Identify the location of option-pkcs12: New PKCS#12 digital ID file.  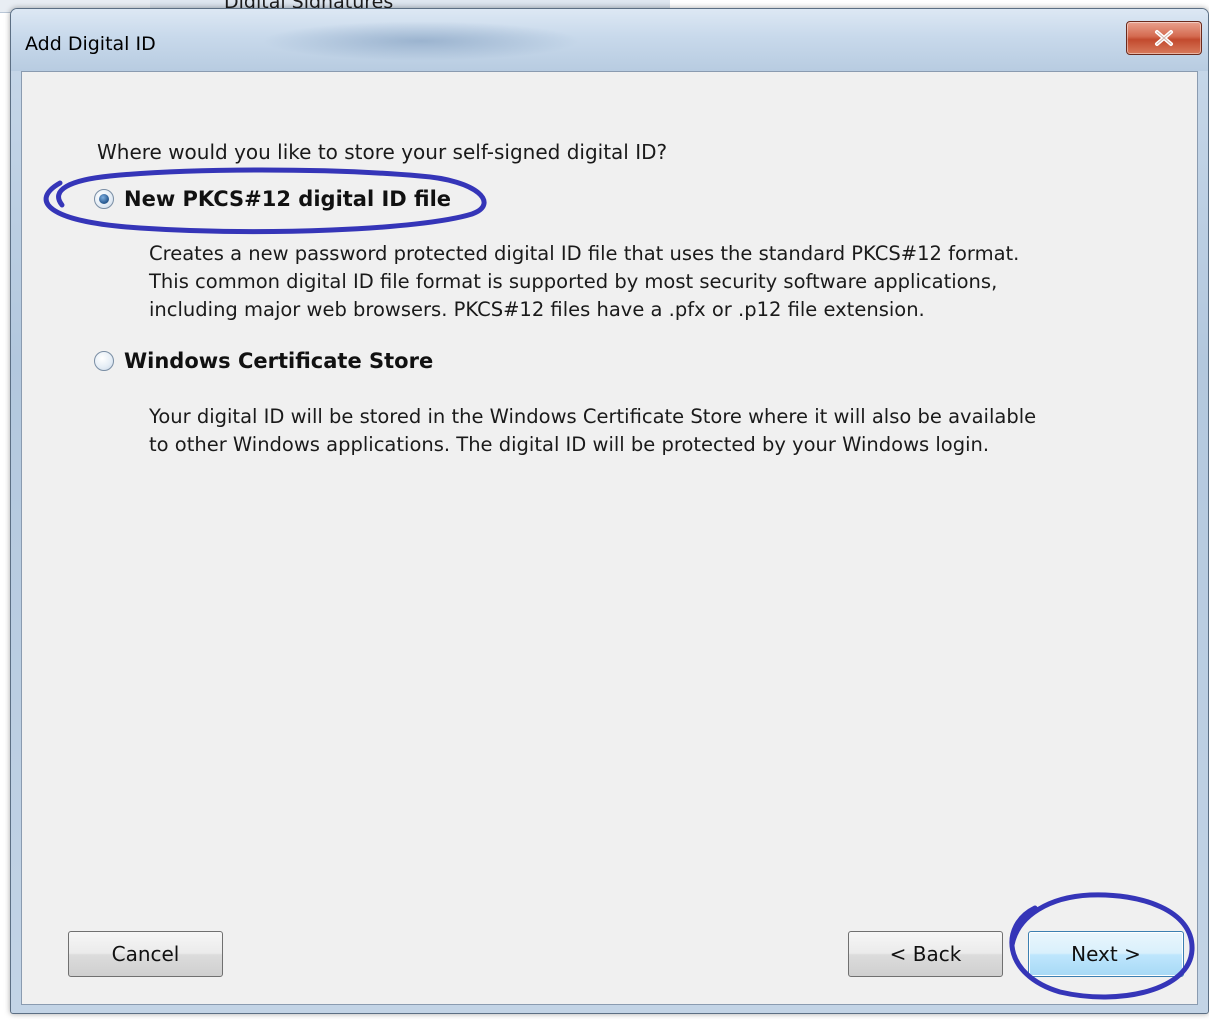
(272, 199).